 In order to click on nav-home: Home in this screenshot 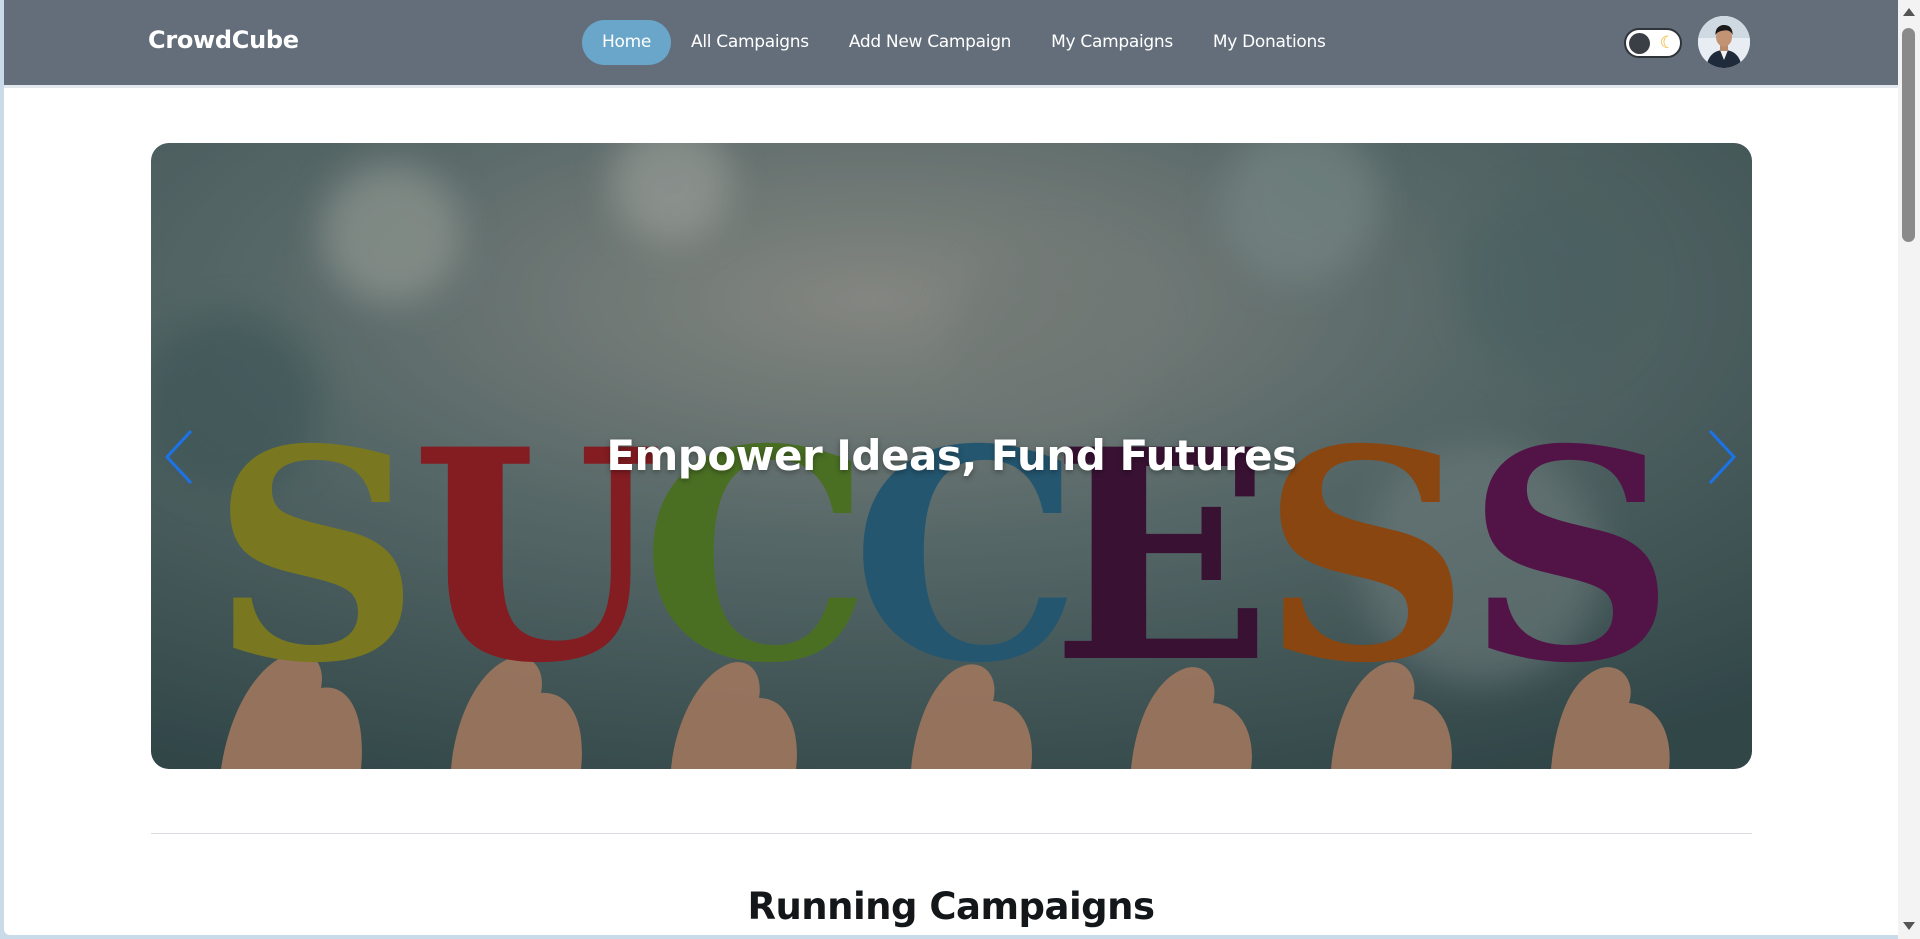, I will do `click(627, 42)`.